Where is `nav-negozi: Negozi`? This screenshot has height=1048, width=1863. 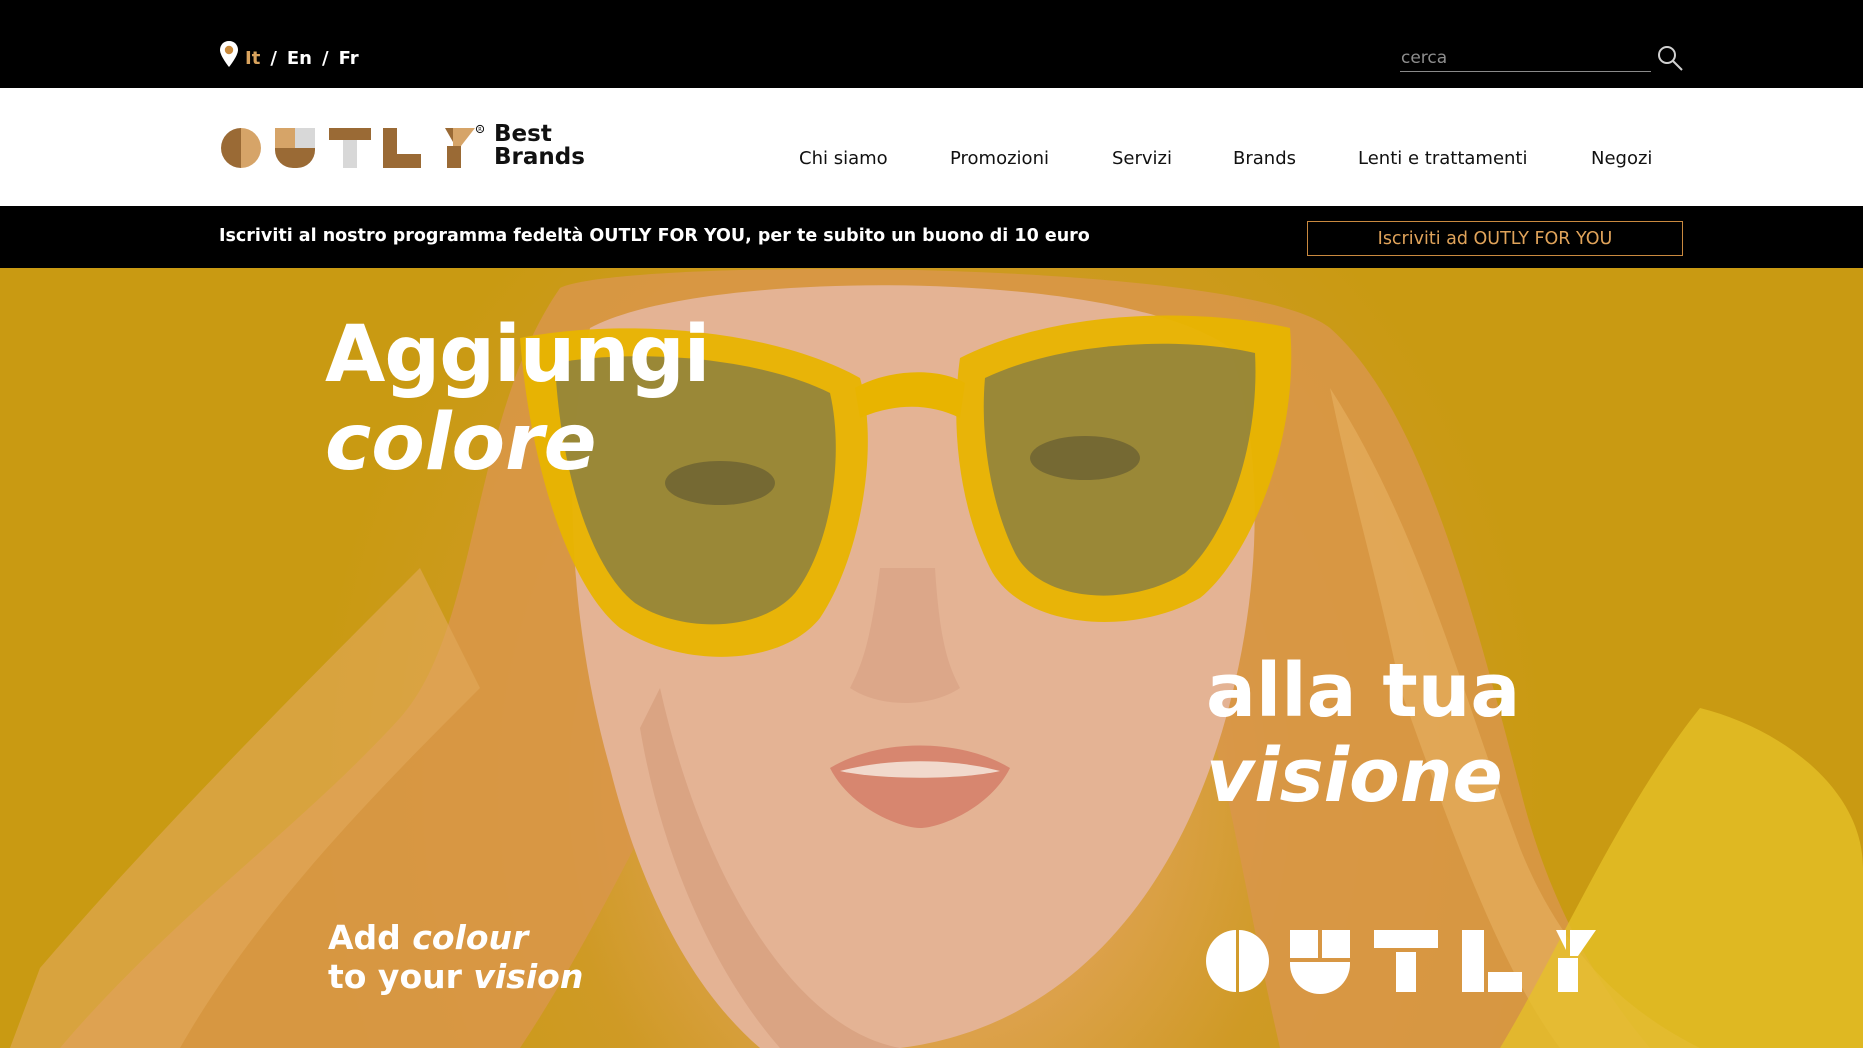 nav-negozi: Negozi is located at coordinates (1621, 158).